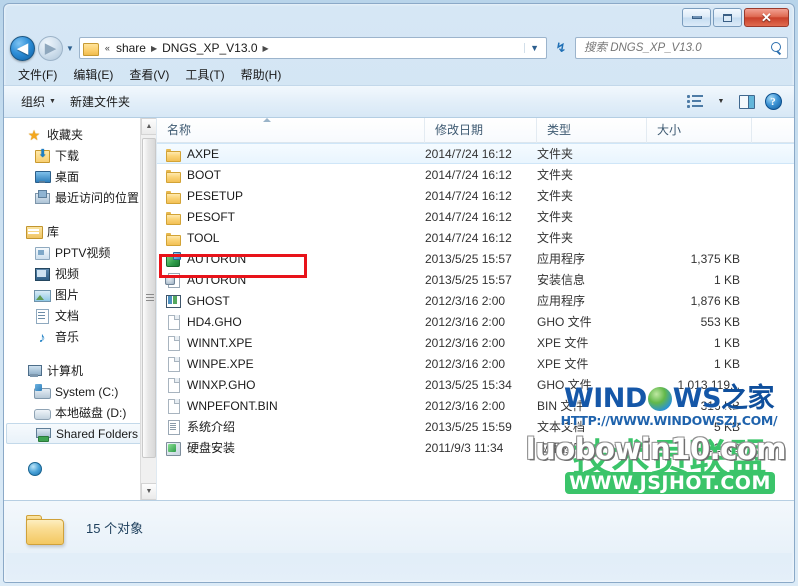  What do you see at coordinates (475, 363) in the screenshot?
I see `table-row: WINPE.XPE 2012/3/16 2:00 XPE 文件 1 KB` at bounding box center [475, 363].